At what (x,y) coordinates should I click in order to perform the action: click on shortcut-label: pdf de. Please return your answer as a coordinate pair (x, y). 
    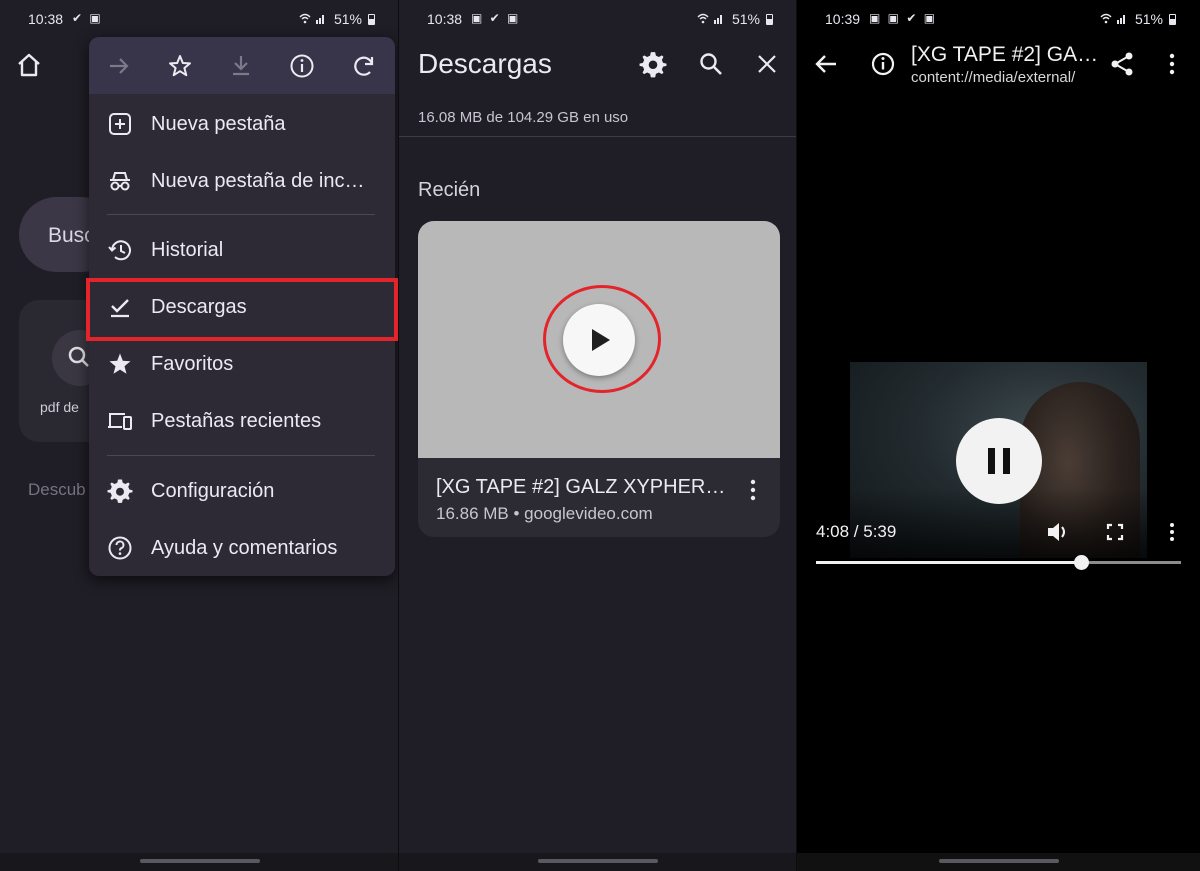
    Looking at the image, I should click on (59, 407).